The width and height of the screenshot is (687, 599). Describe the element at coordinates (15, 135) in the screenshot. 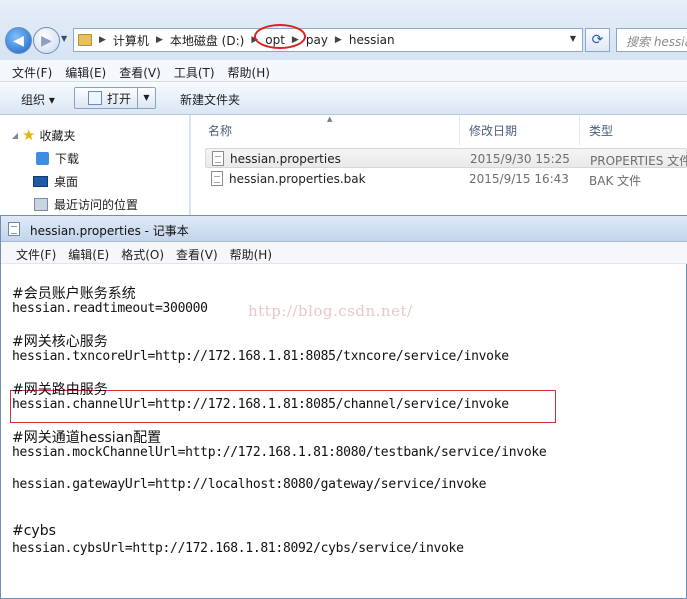

I see `collapse-triangle-icon: ◢` at that location.